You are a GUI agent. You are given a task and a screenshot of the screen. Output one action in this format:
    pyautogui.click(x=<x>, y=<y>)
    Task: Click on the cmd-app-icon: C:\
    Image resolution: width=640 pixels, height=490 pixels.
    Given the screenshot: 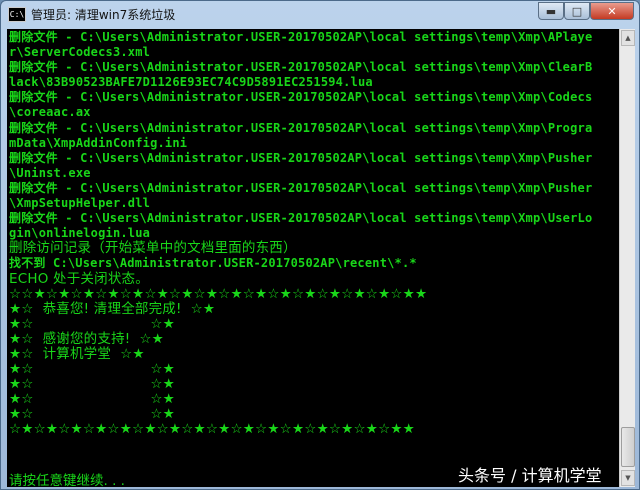 What is the action you would take?
    pyautogui.click(x=17, y=14)
    